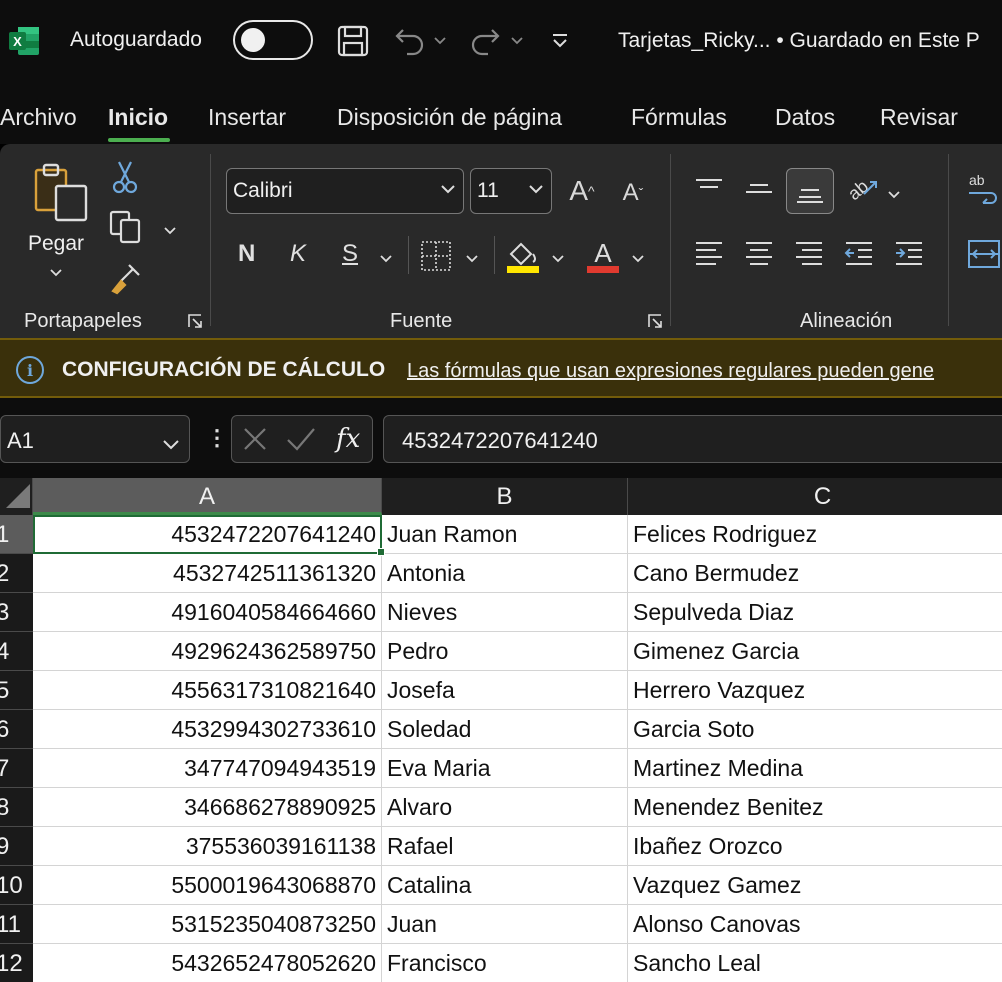  What do you see at coordinates (247, 117) in the screenshot?
I see `tab-insertar: Insertar` at bounding box center [247, 117].